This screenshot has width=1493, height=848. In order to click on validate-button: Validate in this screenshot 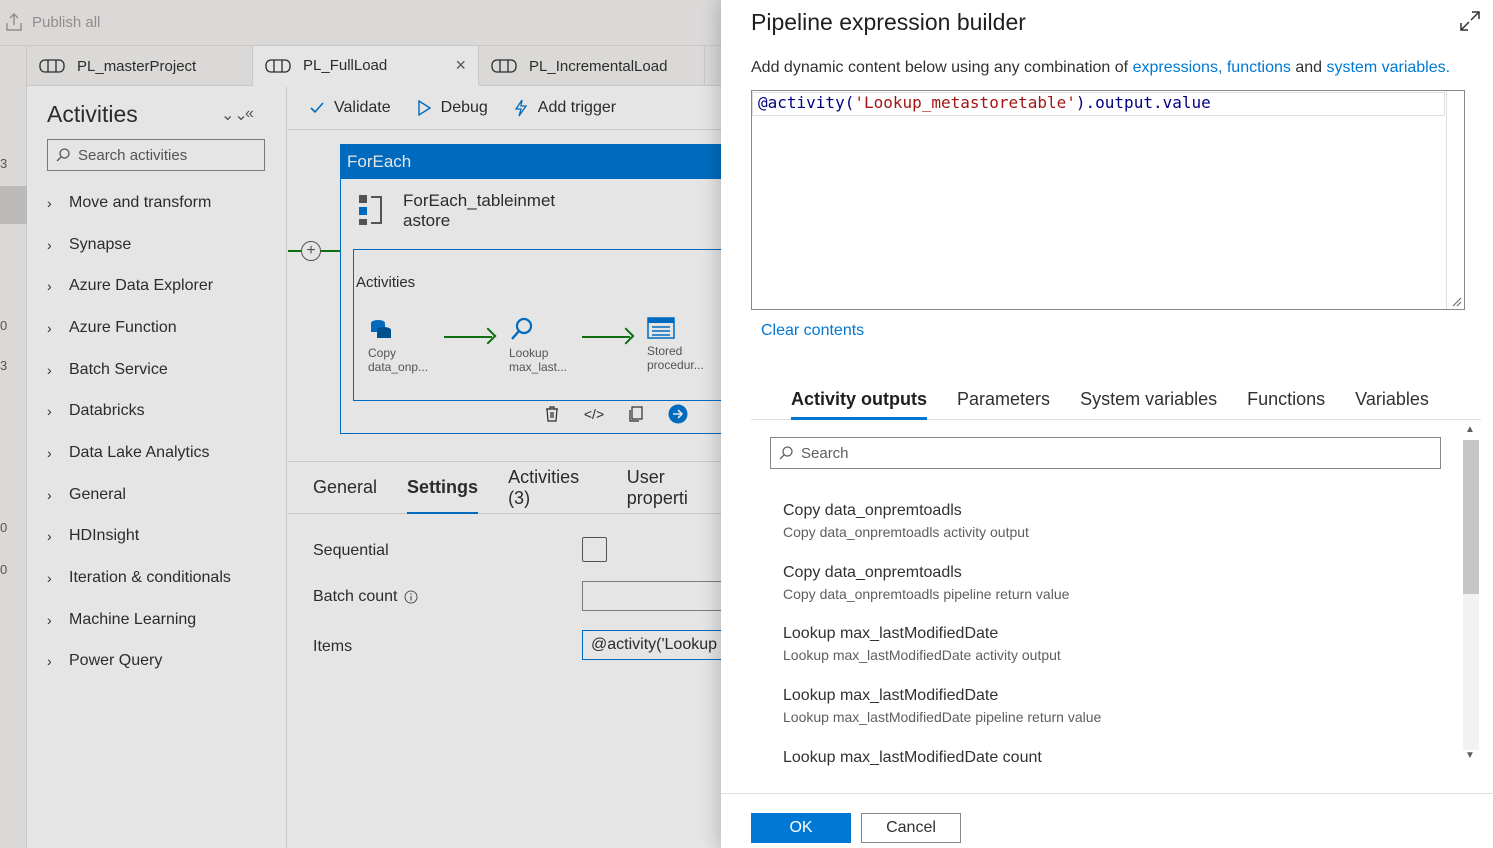, I will do `click(349, 108)`.